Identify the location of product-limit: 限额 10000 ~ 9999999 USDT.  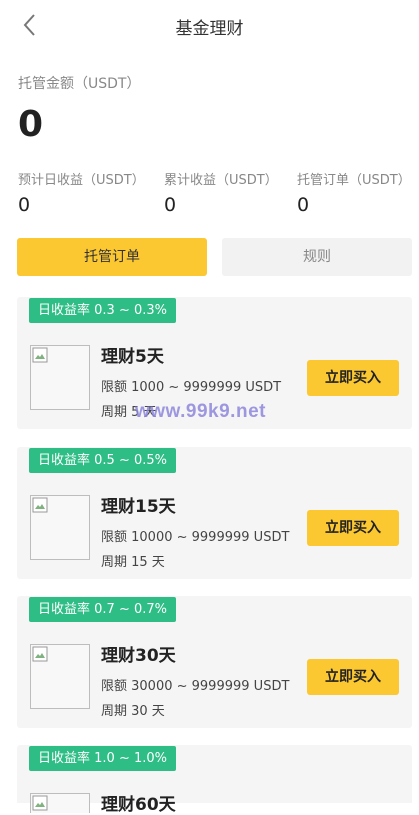
(195, 537).